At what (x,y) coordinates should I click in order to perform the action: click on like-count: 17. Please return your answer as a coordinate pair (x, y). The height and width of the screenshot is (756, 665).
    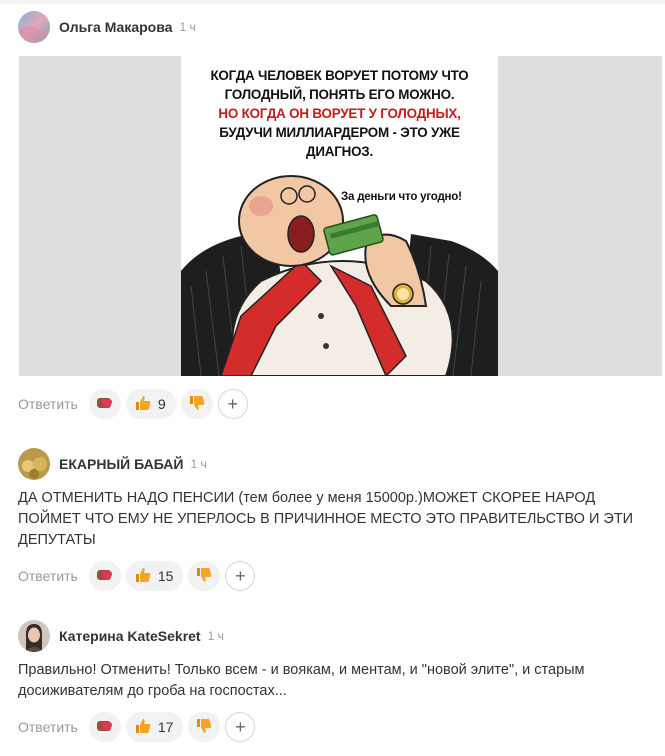
    Looking at the image, I should click on (165, 727).